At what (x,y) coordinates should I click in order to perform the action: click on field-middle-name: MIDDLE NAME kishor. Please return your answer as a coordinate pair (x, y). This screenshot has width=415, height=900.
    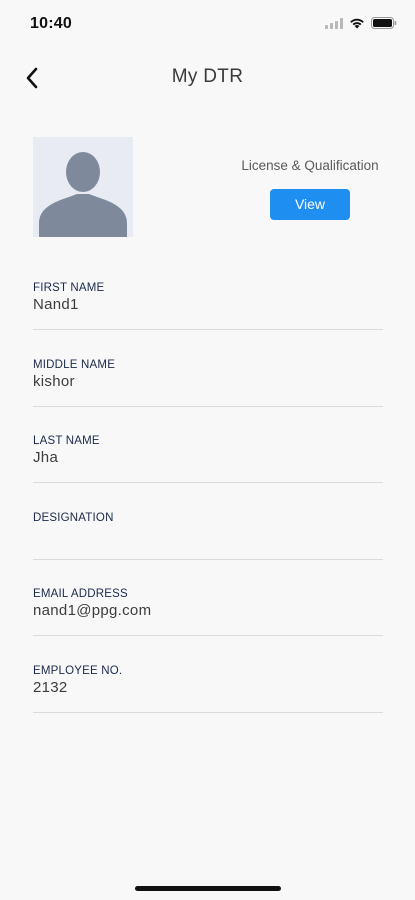
    Looking at the image, I should click on (208, 397).